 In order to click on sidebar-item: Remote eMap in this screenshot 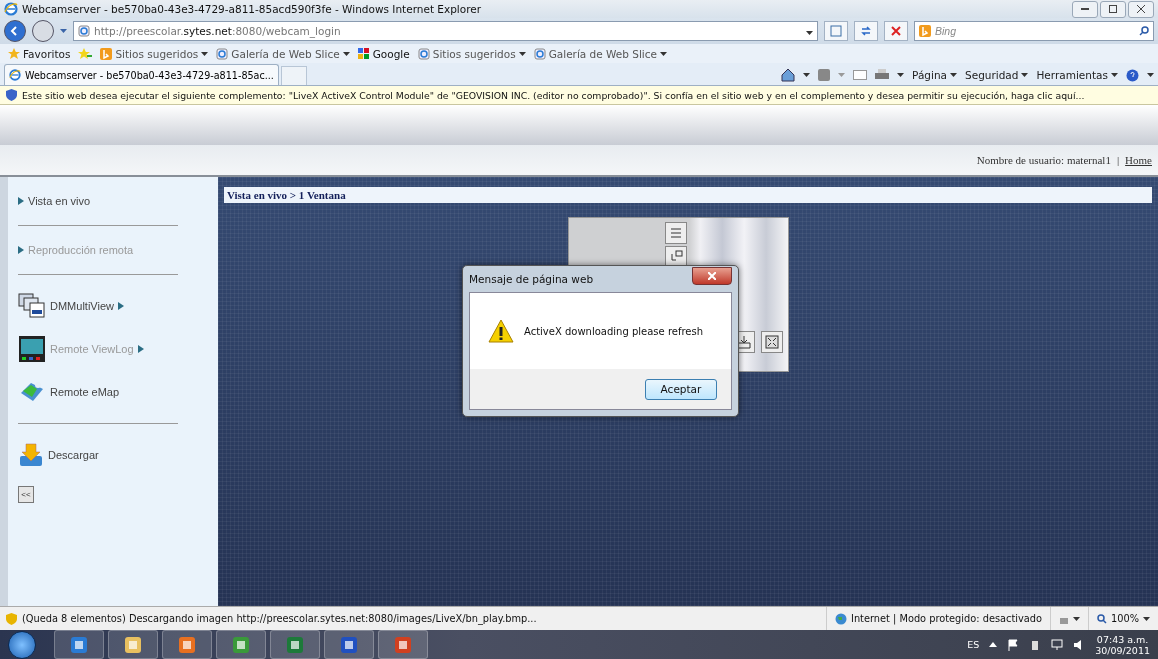, I will do `click(98, 396)`.